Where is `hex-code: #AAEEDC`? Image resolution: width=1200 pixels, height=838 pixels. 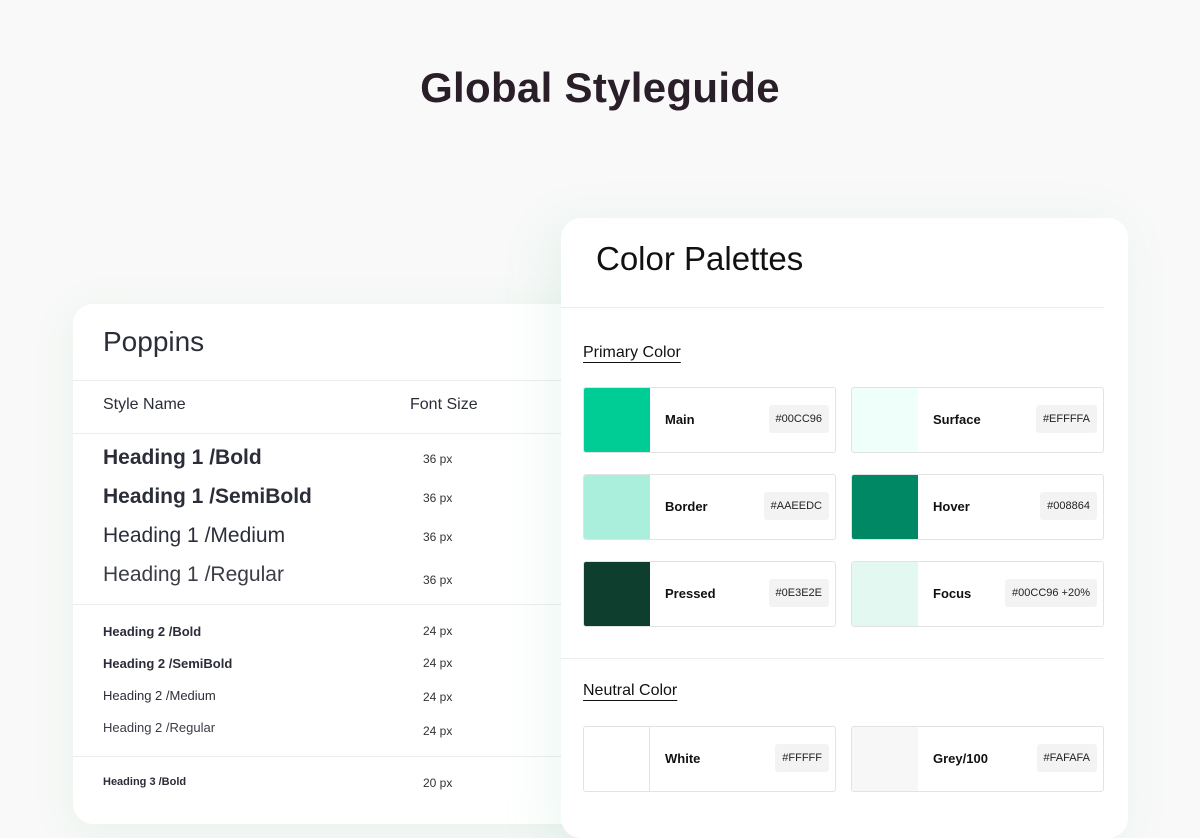 hex-code: #AAEEDC is located at coordinates (796, 506).